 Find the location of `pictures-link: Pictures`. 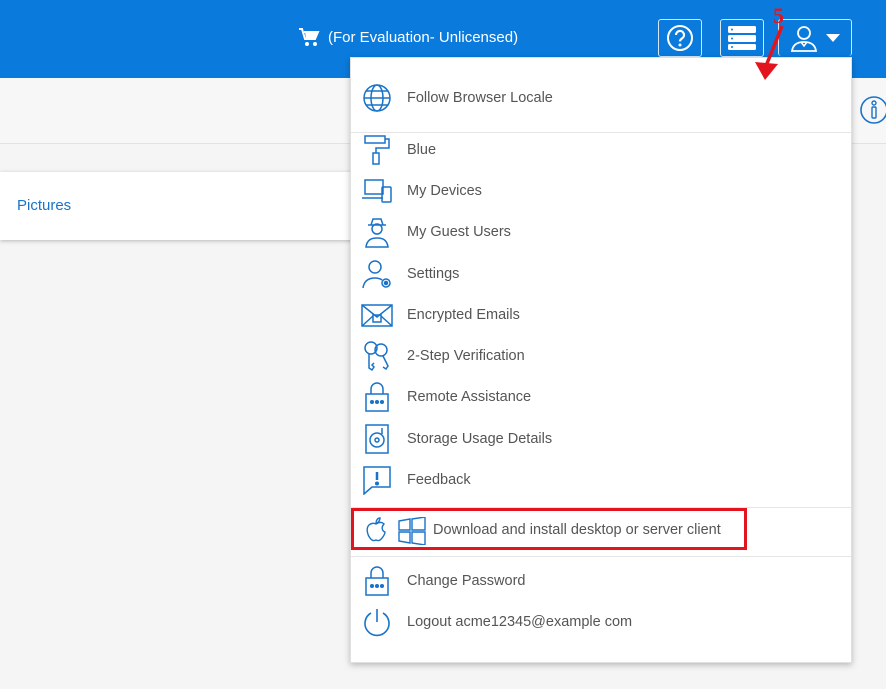

pictures-link: Pictures is located at coordinates (44, 205).